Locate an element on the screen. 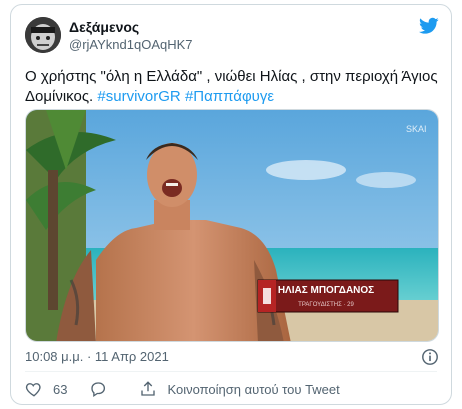 This screenshot has width=462, height=409. like-count: 63 is located at coordinates (60, 389).